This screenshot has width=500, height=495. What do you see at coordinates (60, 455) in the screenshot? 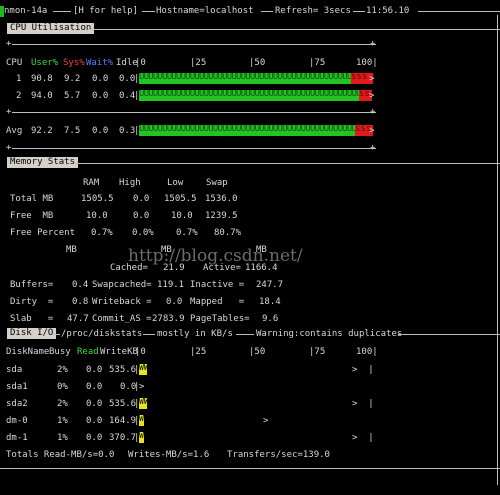
I see `disk-totals-read: Totals Read-MB/s=0.0` at bounding box center [60, 455].